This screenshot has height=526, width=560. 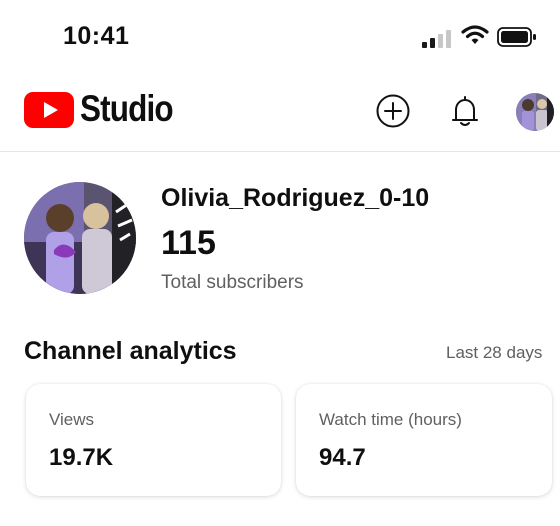 I want to click on cellular-signal-icon, so click(x=437, y=38).